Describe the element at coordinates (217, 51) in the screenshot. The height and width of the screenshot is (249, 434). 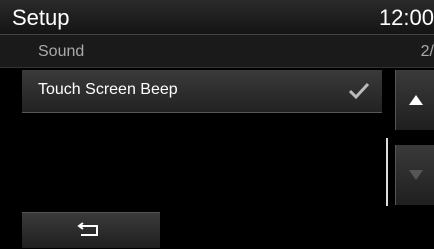
I see `section-header: Sound 2/` at that location.